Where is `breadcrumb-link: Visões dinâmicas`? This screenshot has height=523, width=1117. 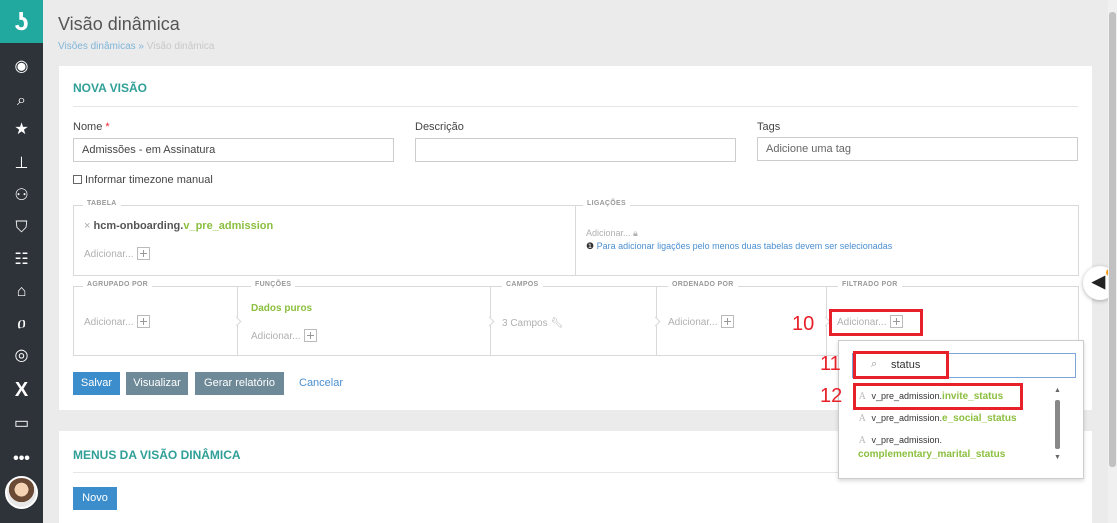
breadcrumb-link: Visões dinâmicas is located at coordinates (97, 46).